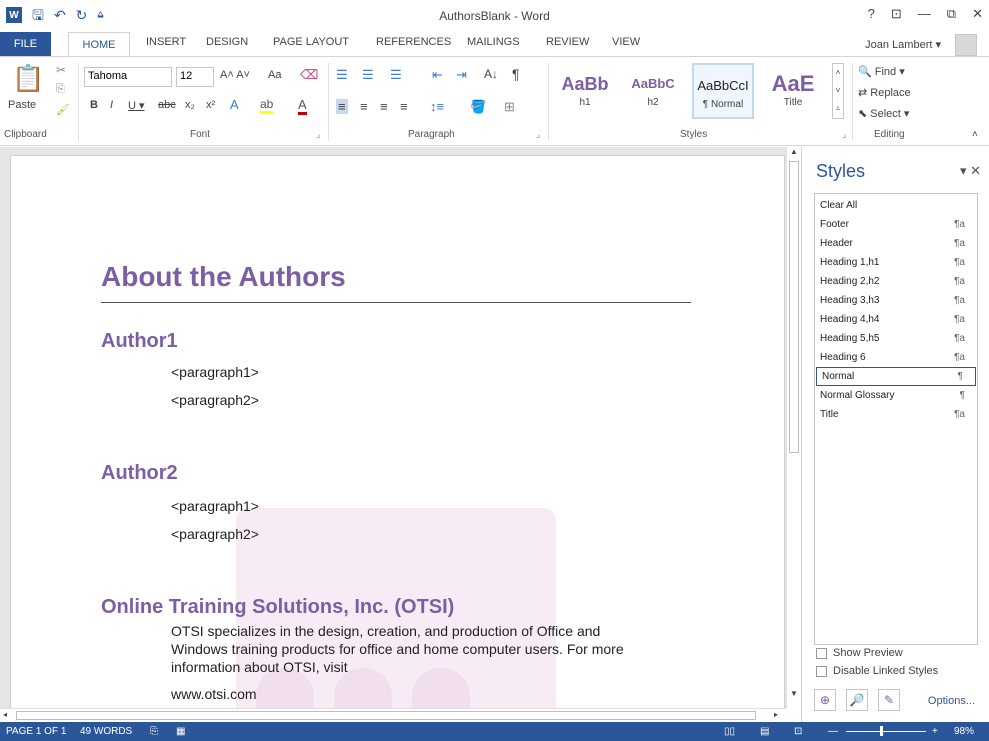  I want to click on styles-gallery-scroll: ˄ ˅ ⩡, so click(838, 91).